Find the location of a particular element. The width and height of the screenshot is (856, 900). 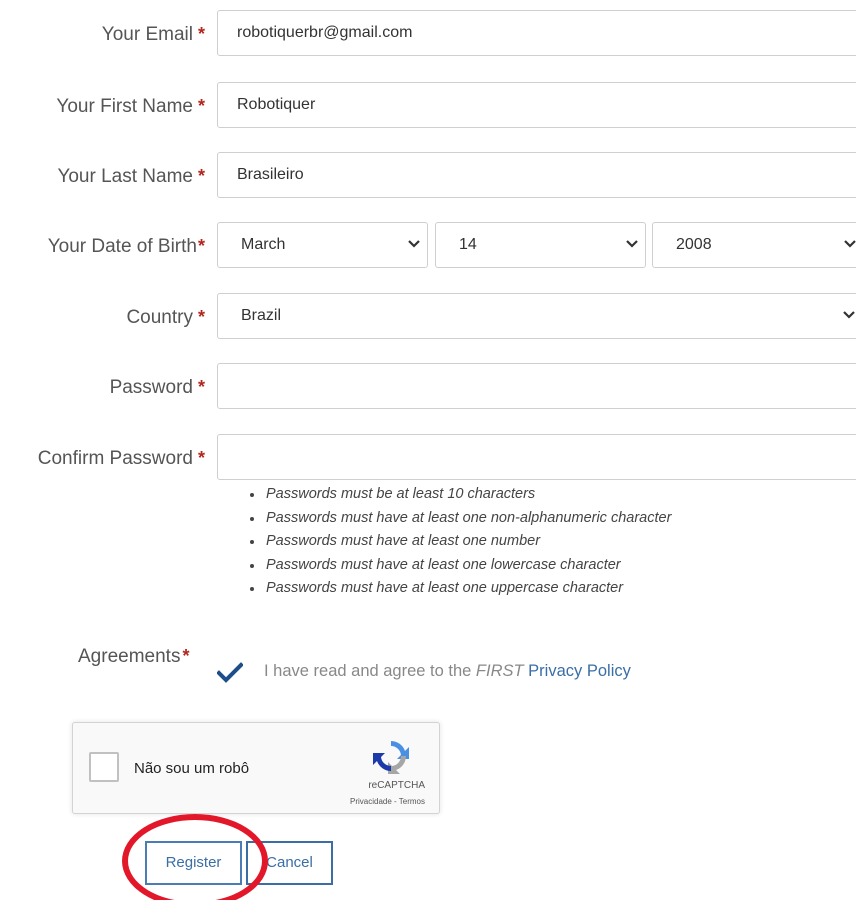

recaptcha-brand: reCAPTCHA is located at coordinates (396, 785).